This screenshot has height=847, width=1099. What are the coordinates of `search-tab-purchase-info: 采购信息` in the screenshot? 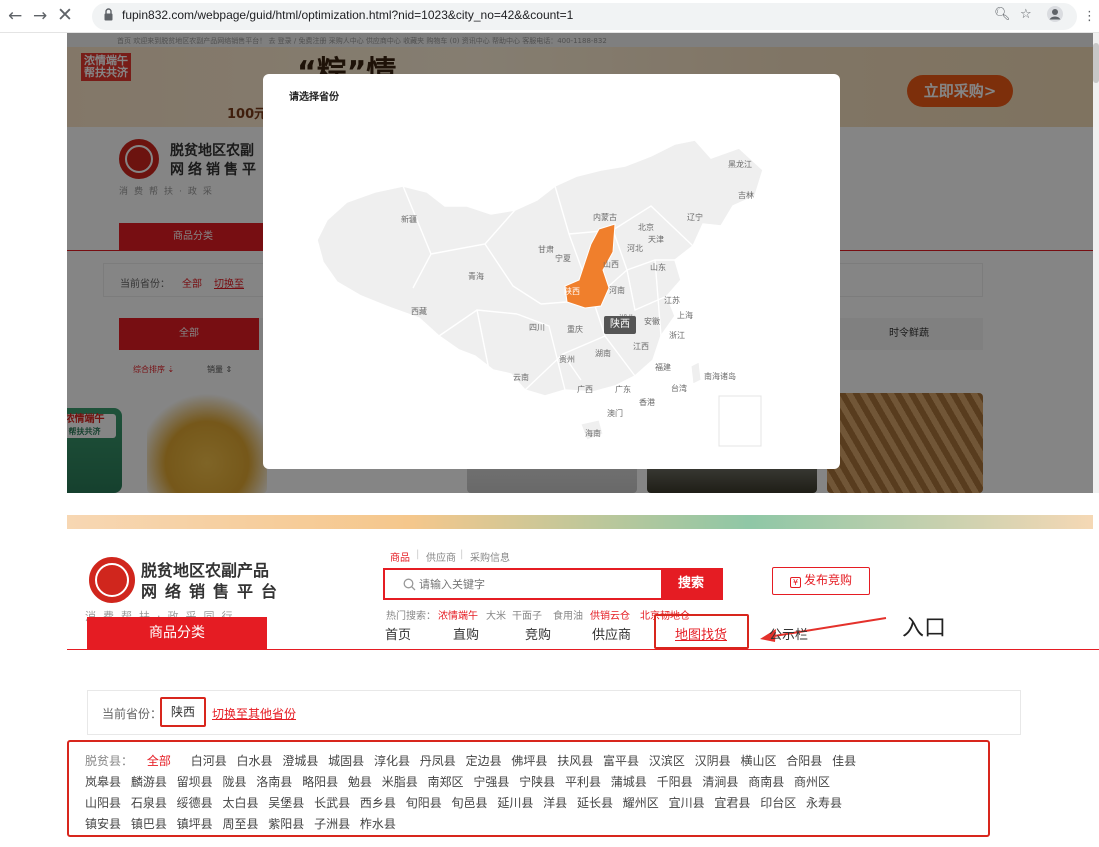 It's located at (490, 556).